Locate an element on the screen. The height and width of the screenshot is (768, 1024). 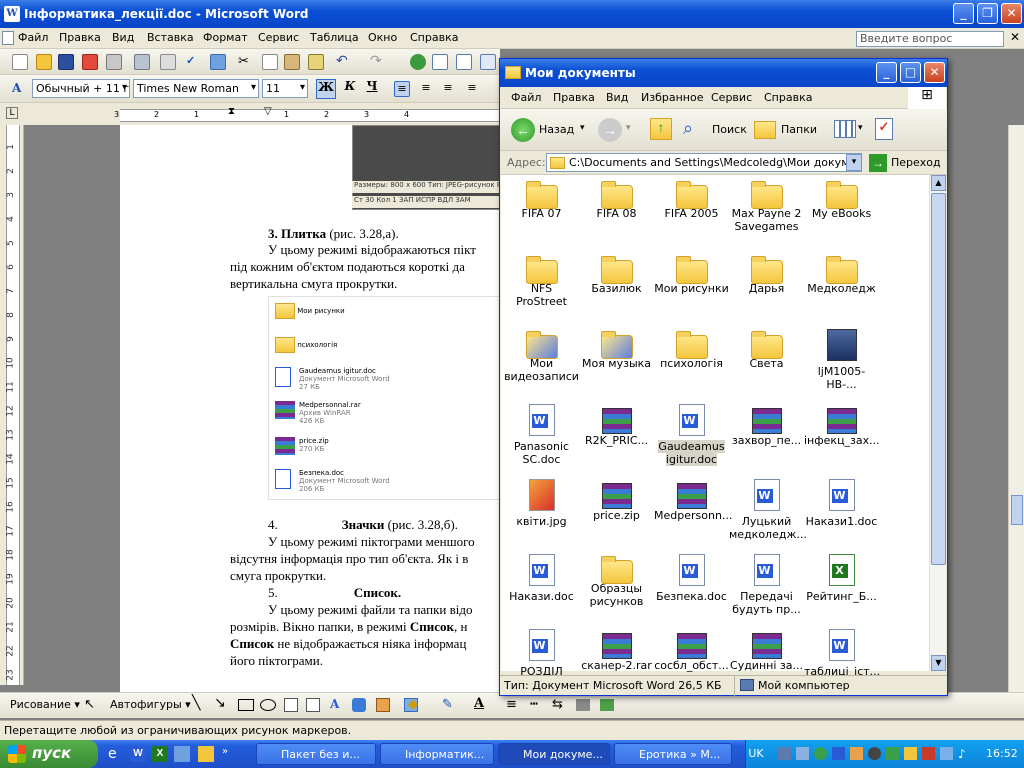
file-item: Света is located at coordinates (766, 349).